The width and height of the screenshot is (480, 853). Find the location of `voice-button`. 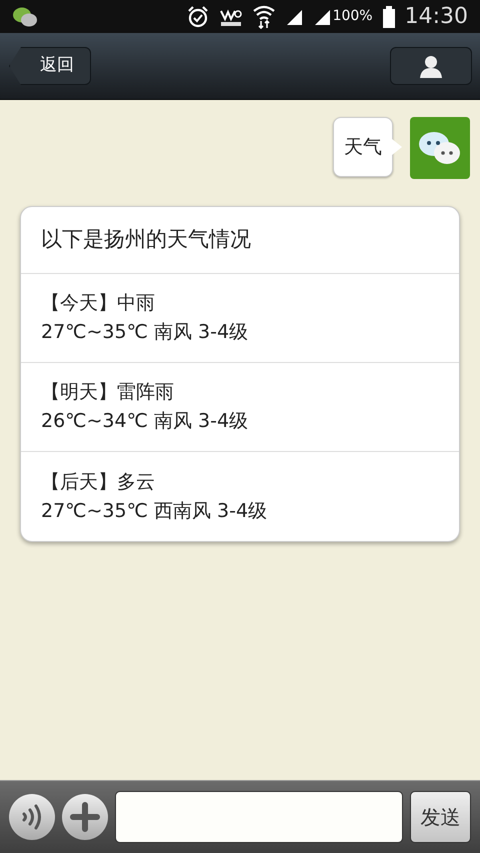

voice-button is located at coordinates (32, 817).